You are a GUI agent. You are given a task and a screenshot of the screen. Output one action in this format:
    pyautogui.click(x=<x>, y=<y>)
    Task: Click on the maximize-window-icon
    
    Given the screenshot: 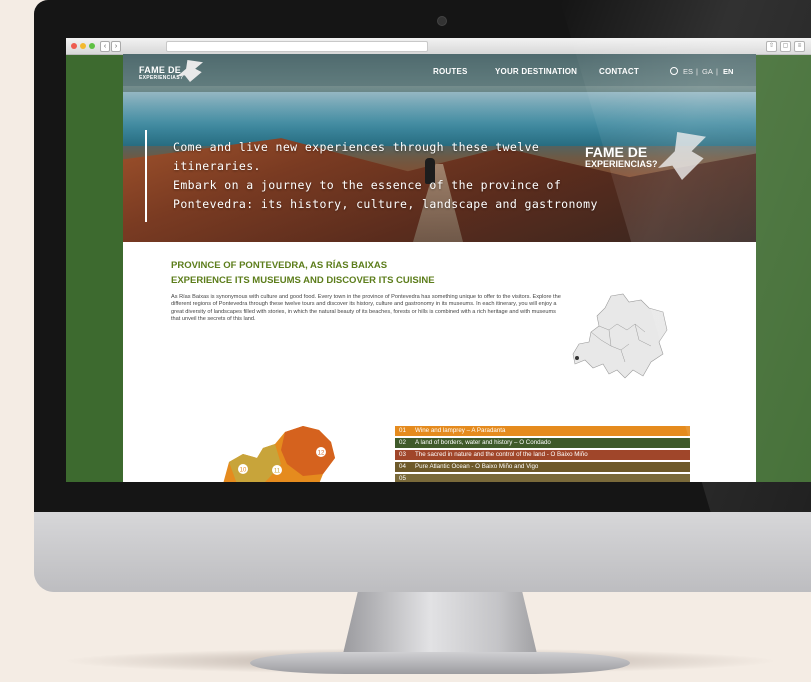 What is the action you would take?
    pyautogui.click(x=92, y=46)
    